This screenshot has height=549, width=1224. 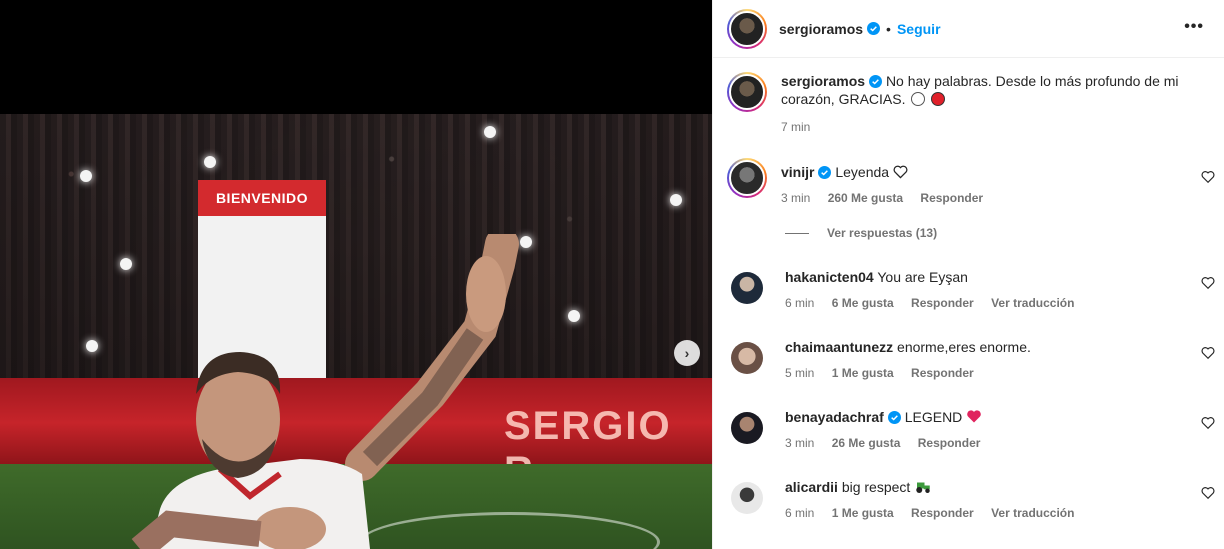 I want to click on author-username: sergioramos, so click(x=821, y=29).